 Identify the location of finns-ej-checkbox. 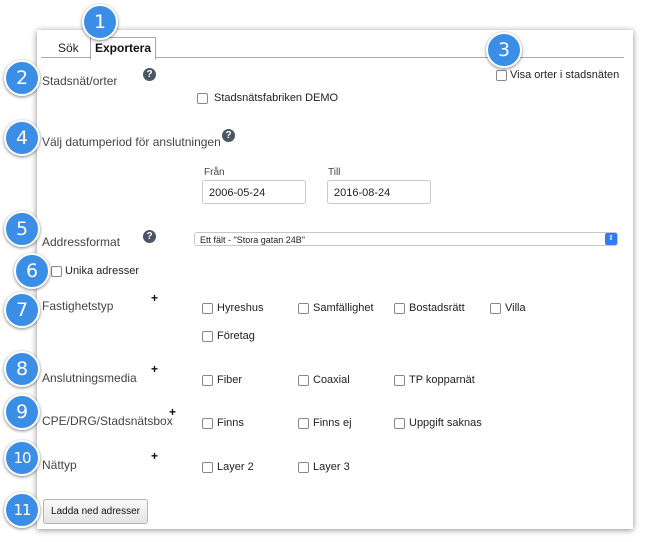
(303, 423).